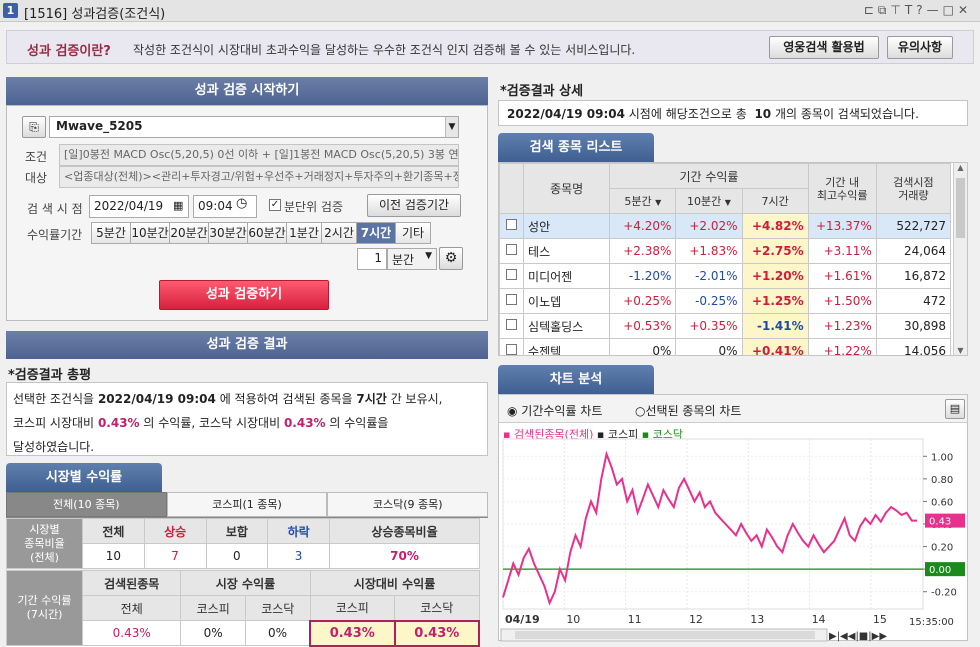  I want to click on stock-row: 성안 +4.20% +2.02% +4.82% +13.37% 522,727, so click(725, 226).